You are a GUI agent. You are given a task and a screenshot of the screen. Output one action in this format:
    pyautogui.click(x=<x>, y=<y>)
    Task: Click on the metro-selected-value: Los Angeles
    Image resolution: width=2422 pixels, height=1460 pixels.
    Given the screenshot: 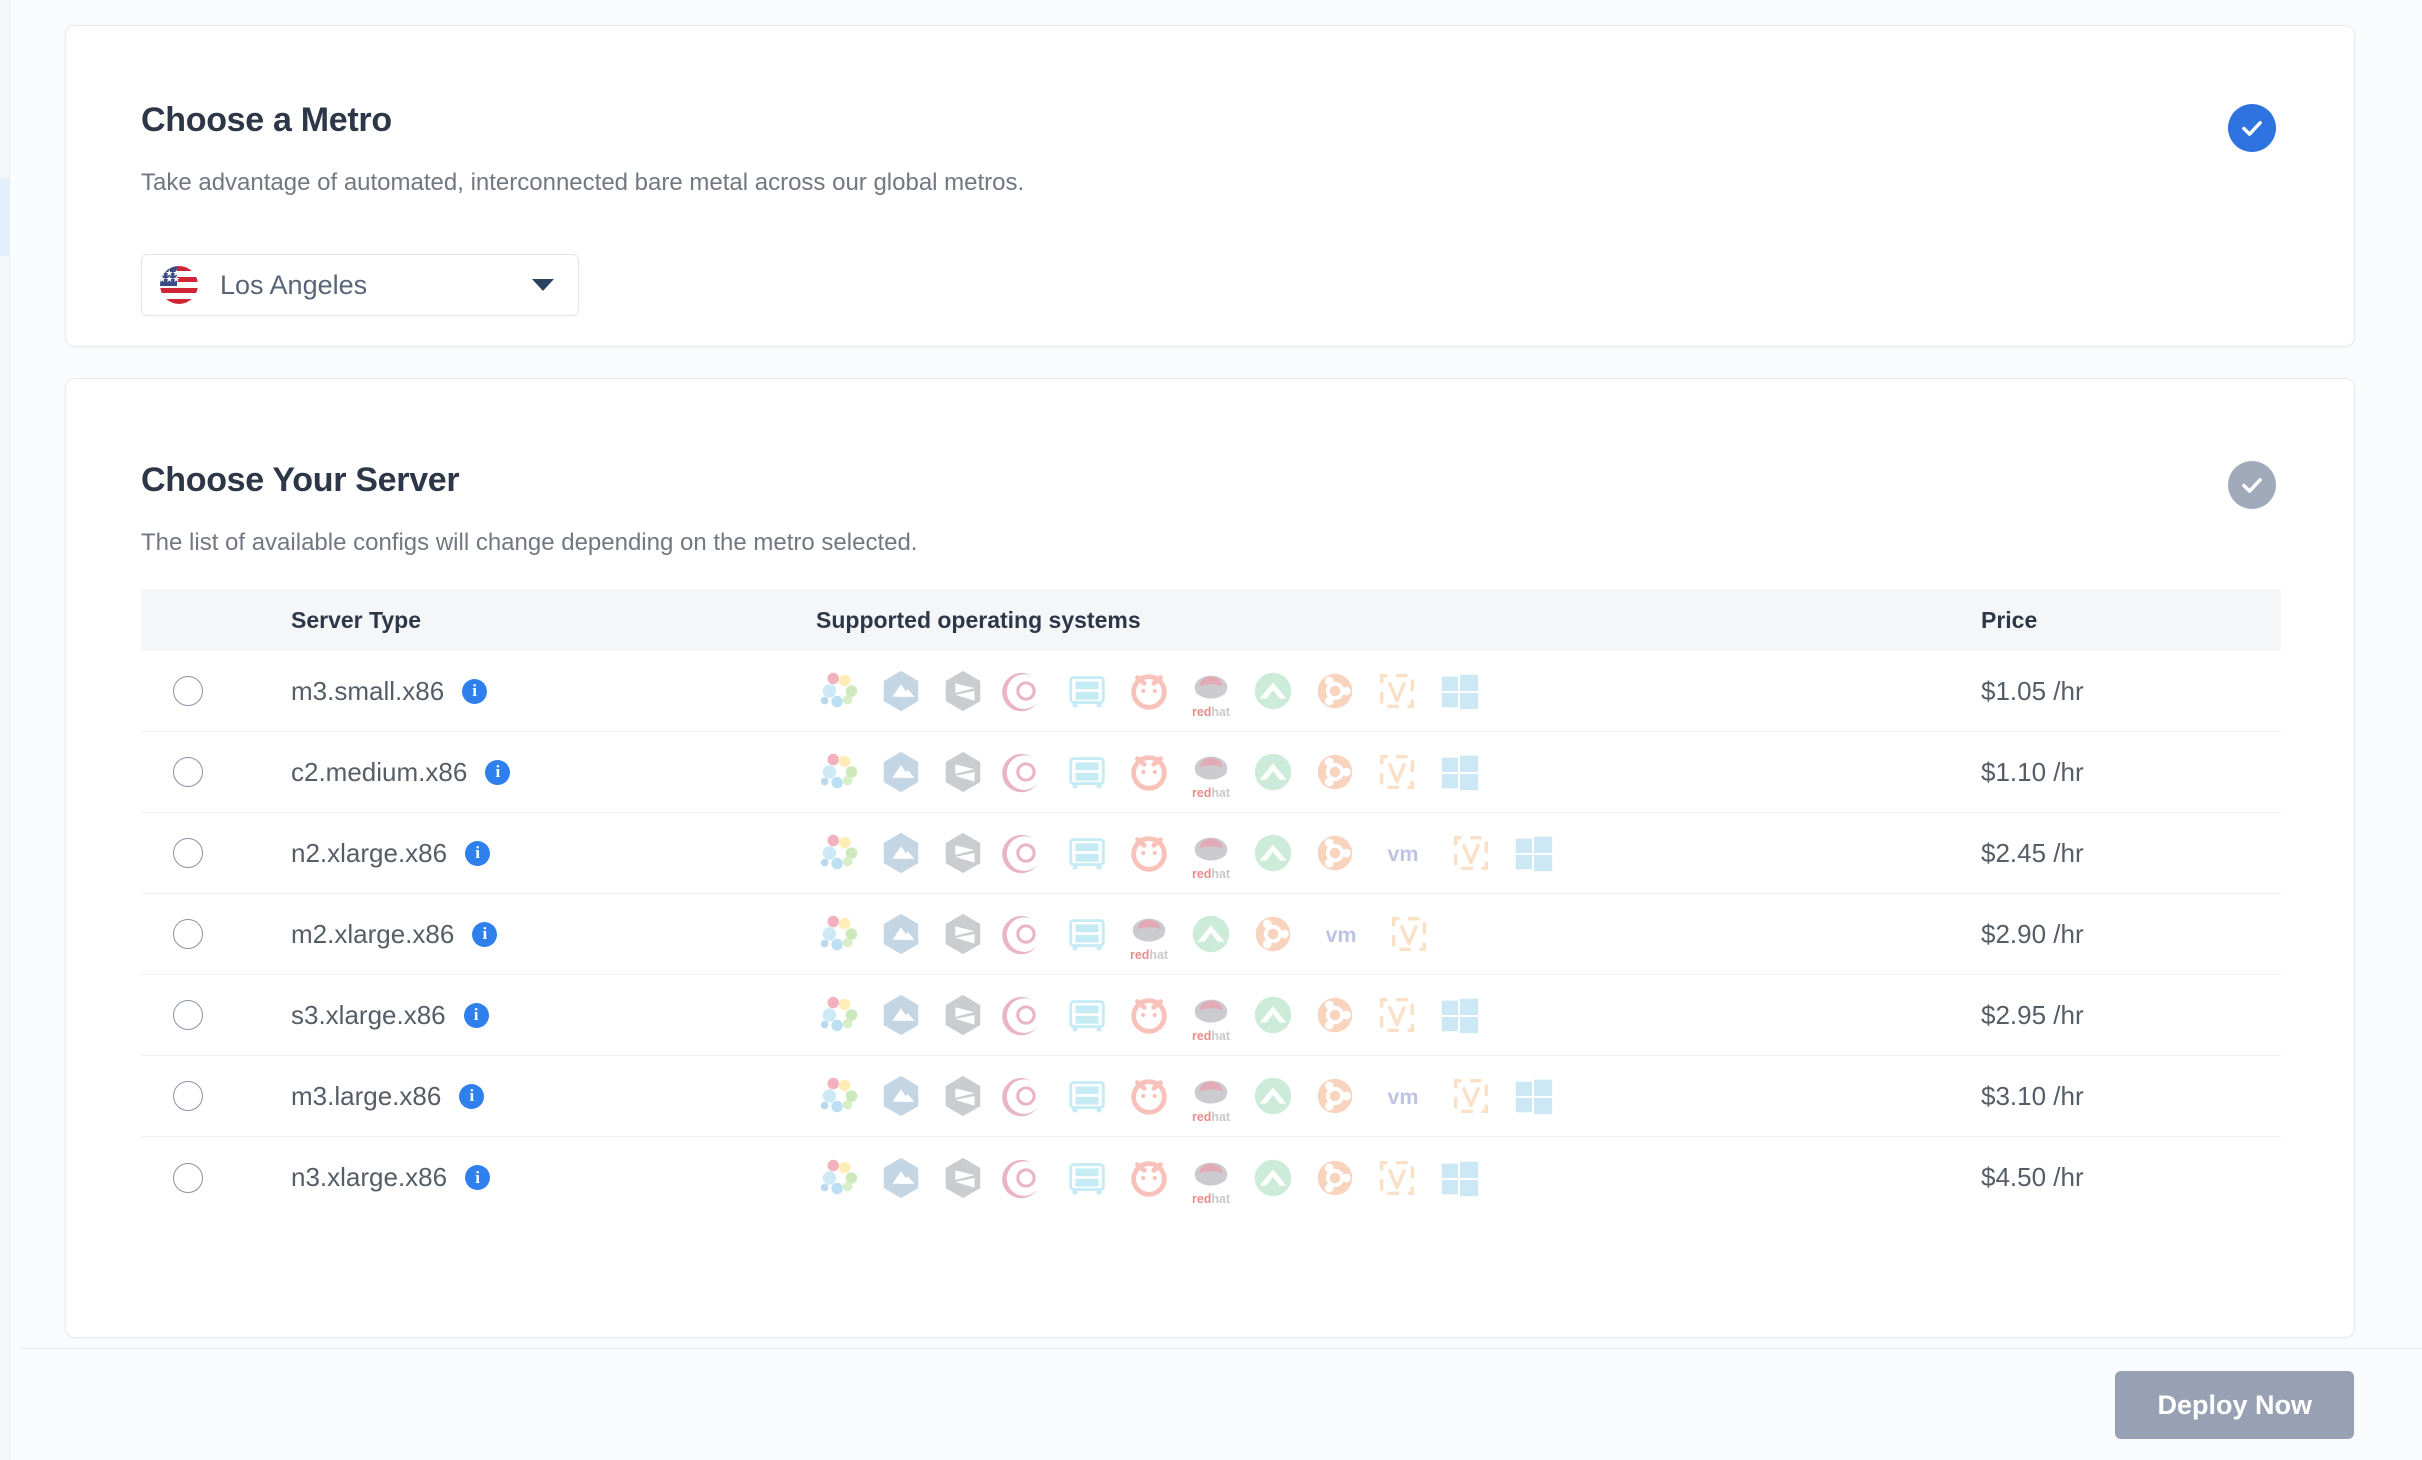 What is the action you would take?
    pyautogui.click(x=294, y=284)
    